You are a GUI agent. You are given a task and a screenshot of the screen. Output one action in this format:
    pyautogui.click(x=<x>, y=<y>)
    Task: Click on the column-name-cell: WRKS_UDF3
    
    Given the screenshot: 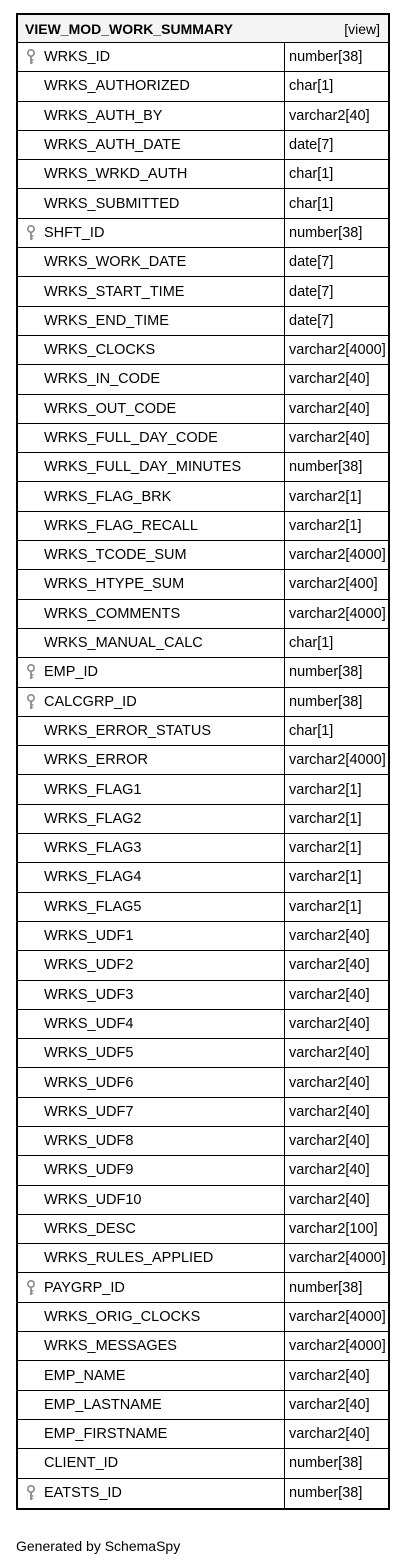 What is the action you would take?
    pyautogui.click(x=151, y=994)
    